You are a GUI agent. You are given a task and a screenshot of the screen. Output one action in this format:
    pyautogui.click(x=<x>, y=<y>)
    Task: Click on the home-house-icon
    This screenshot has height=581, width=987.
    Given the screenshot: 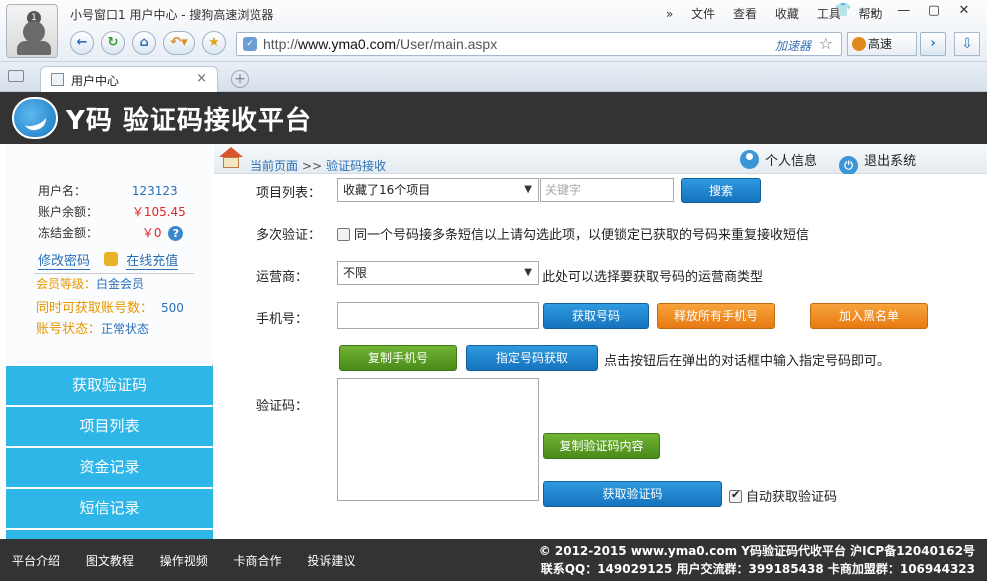 What is the action you would take?
    pyautogui.click(x=231, y=158)
    